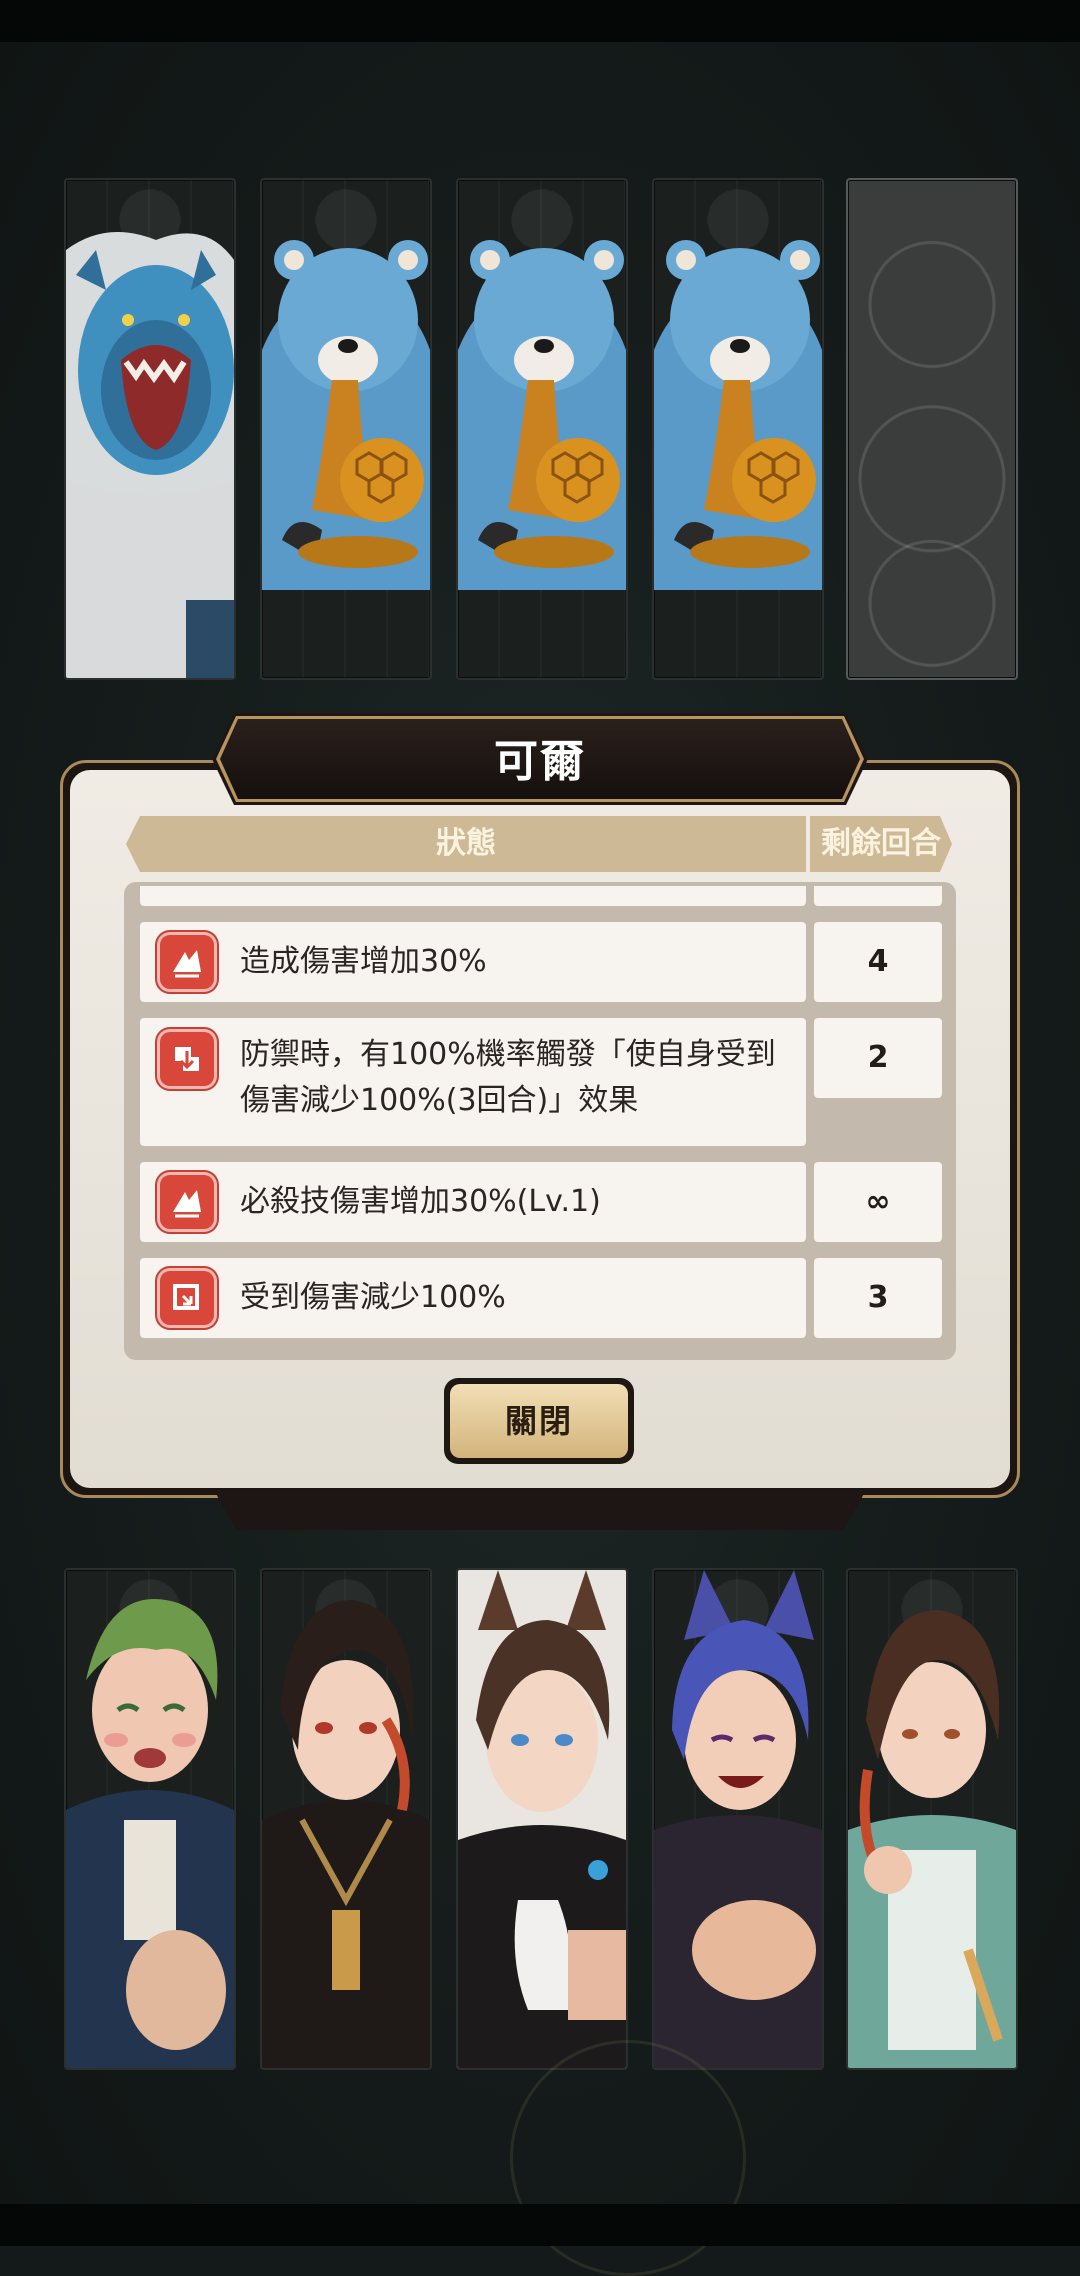 The image size is (1080, 2276). Describe the element at coordinates (150, 1819) in the screenshot. I see `ally-card-green-hair` at that location.